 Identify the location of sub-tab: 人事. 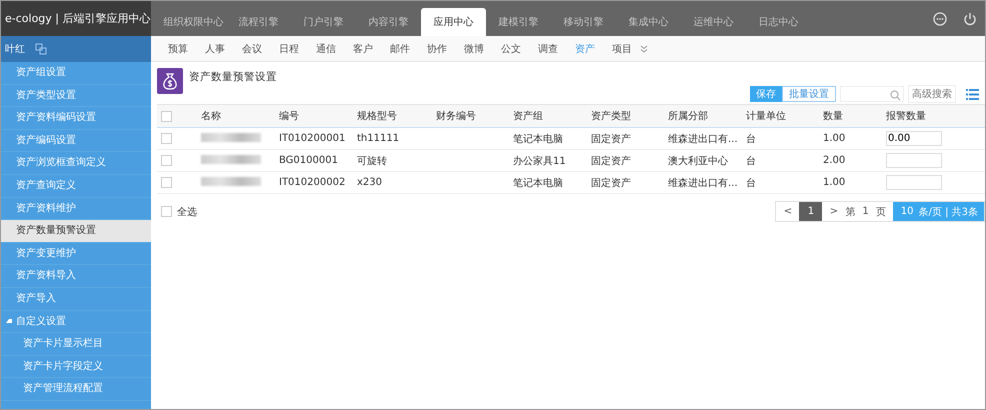
(214, 49).